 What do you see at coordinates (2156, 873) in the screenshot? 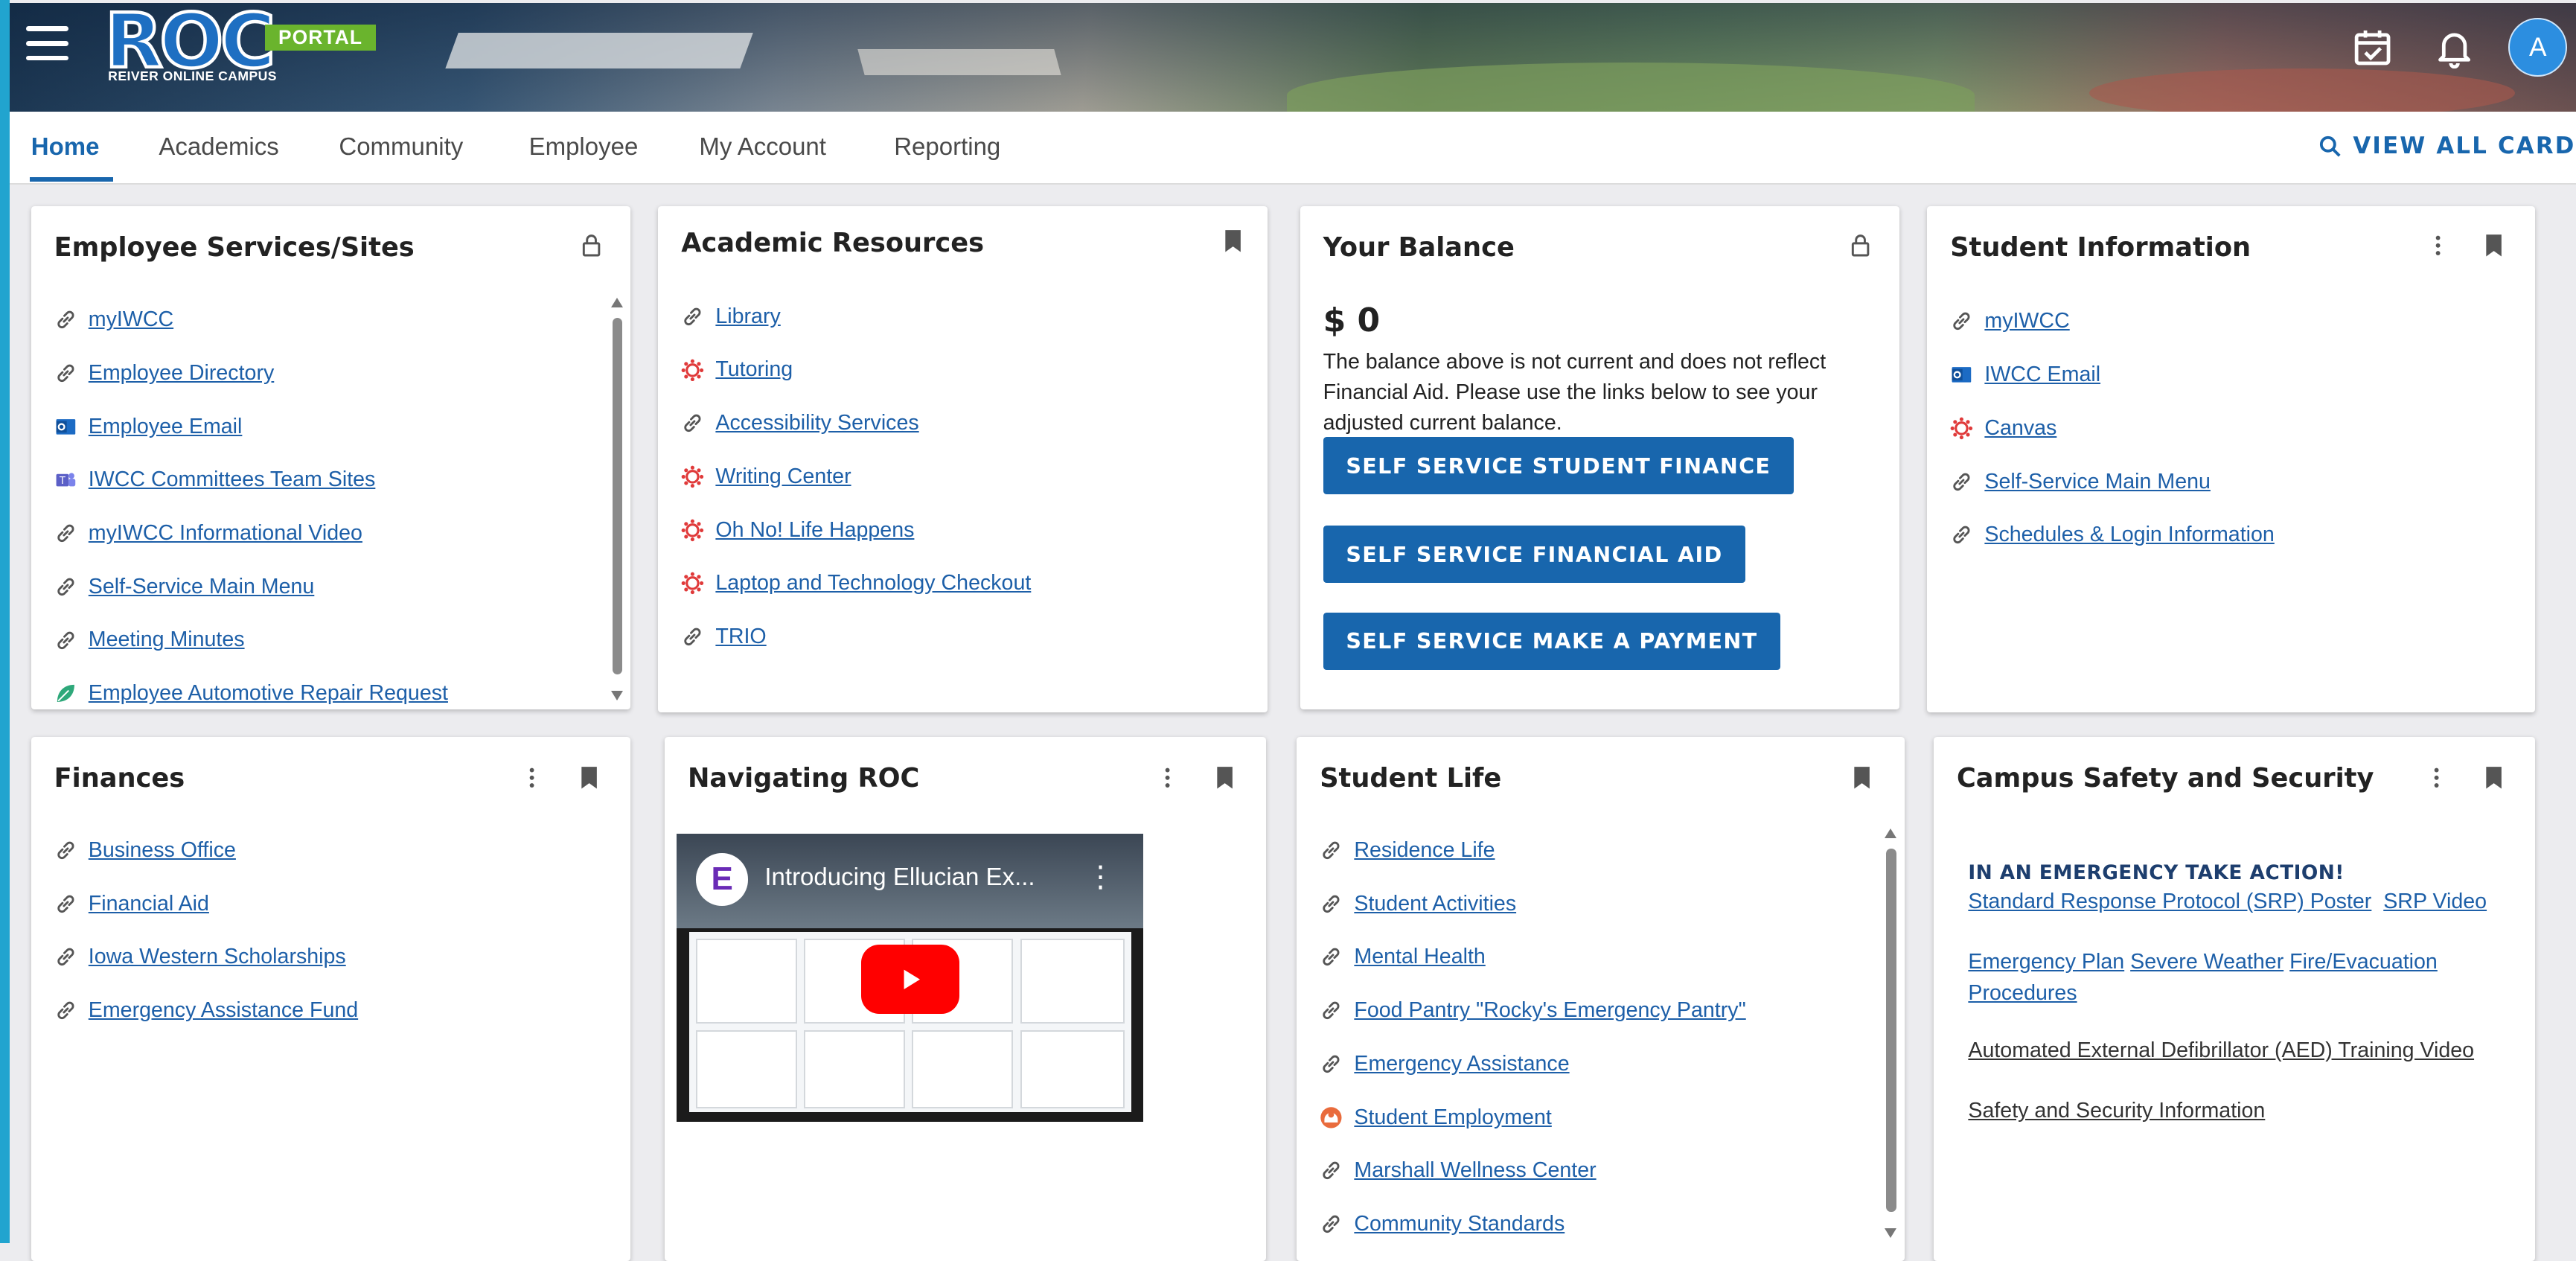
I see `emergency-heading: IN AN EMERGENCY TAKE ACTION!` at bounding box center [2156, 873].